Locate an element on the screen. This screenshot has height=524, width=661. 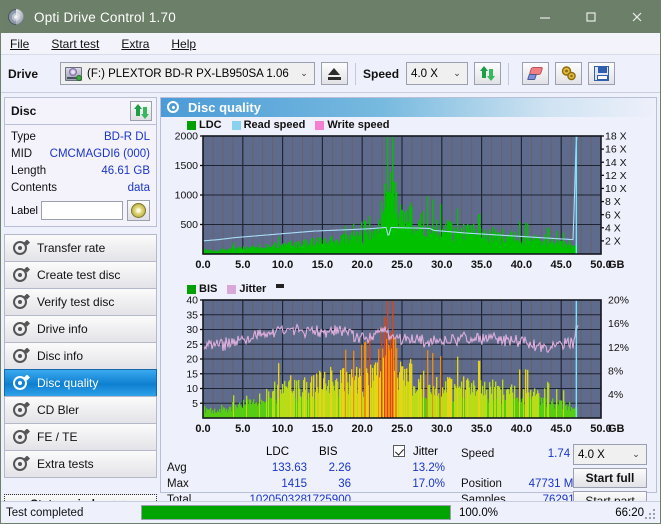
svg-text: 45.0 is located at coordinates (560, 429).